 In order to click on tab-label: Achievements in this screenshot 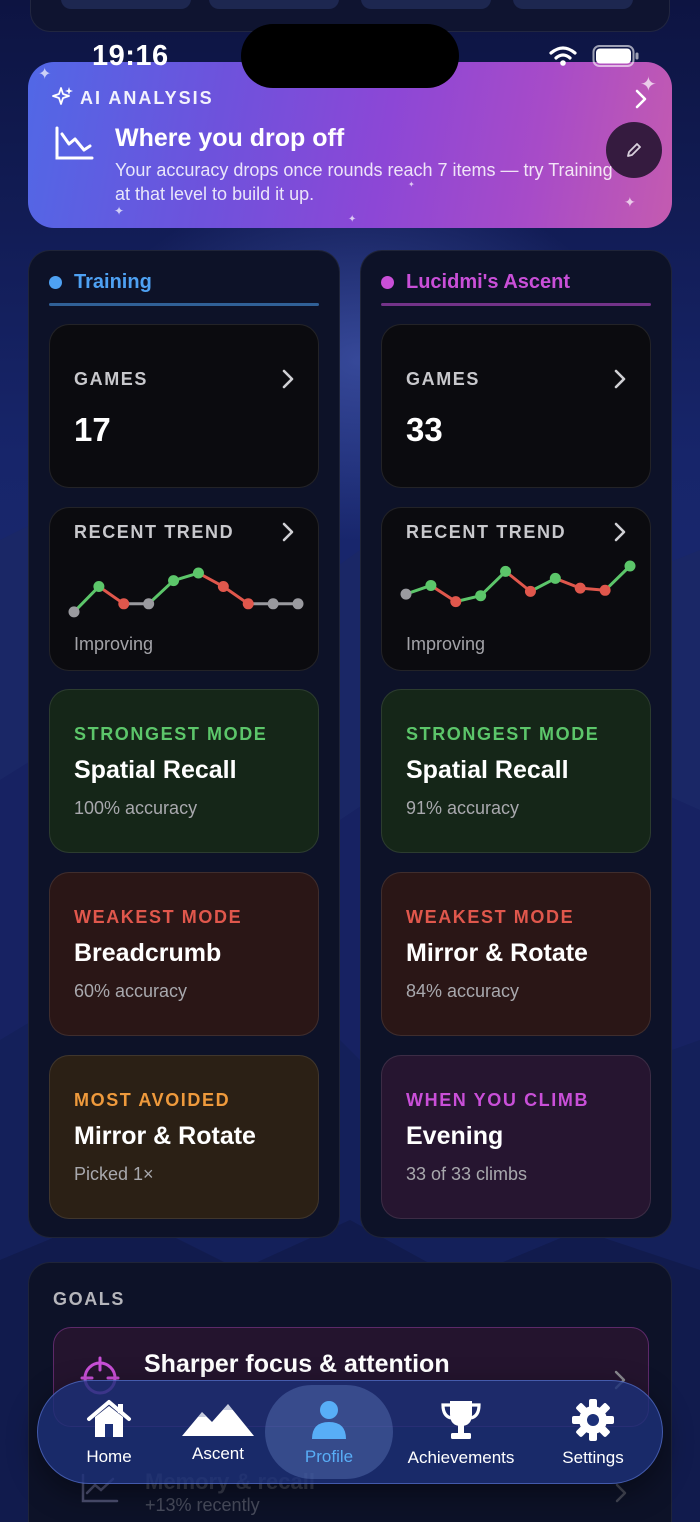, I will do `click(461, 1457)`.